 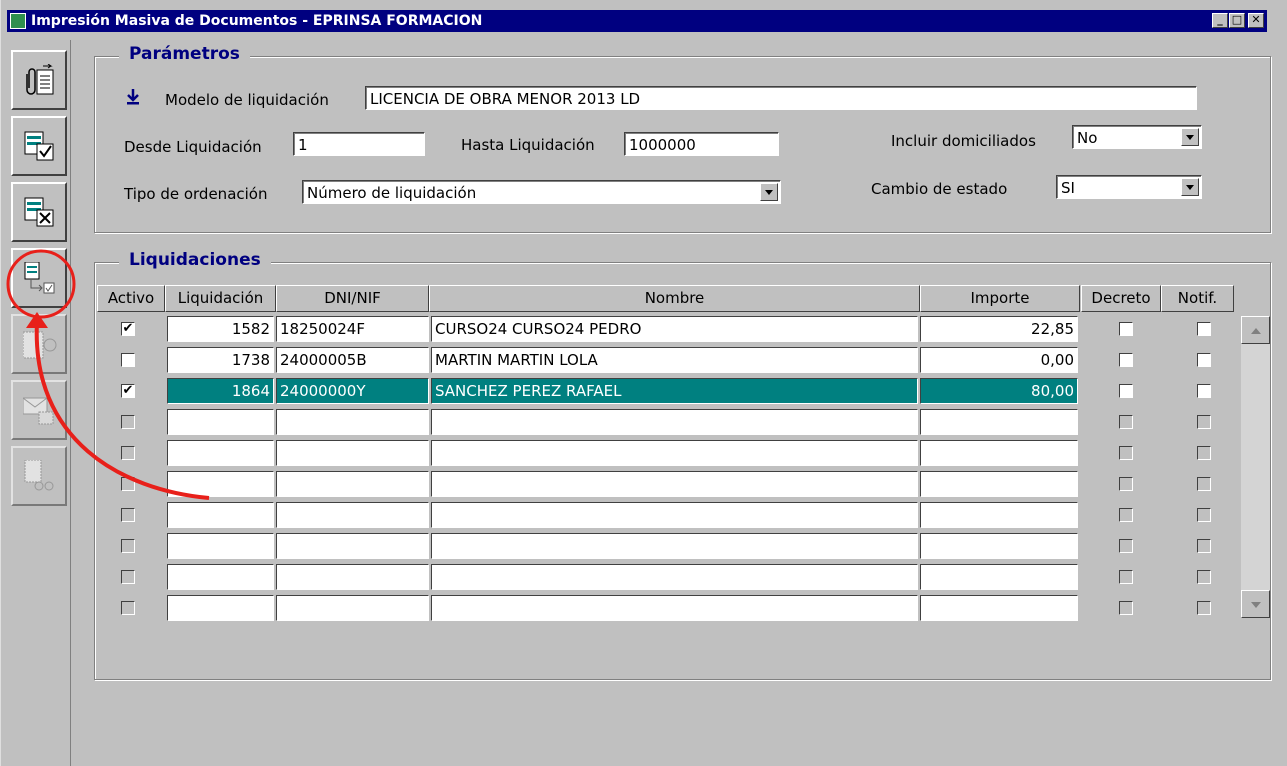 I want to click on close-button: ✕, so click(x=1256, y=20).